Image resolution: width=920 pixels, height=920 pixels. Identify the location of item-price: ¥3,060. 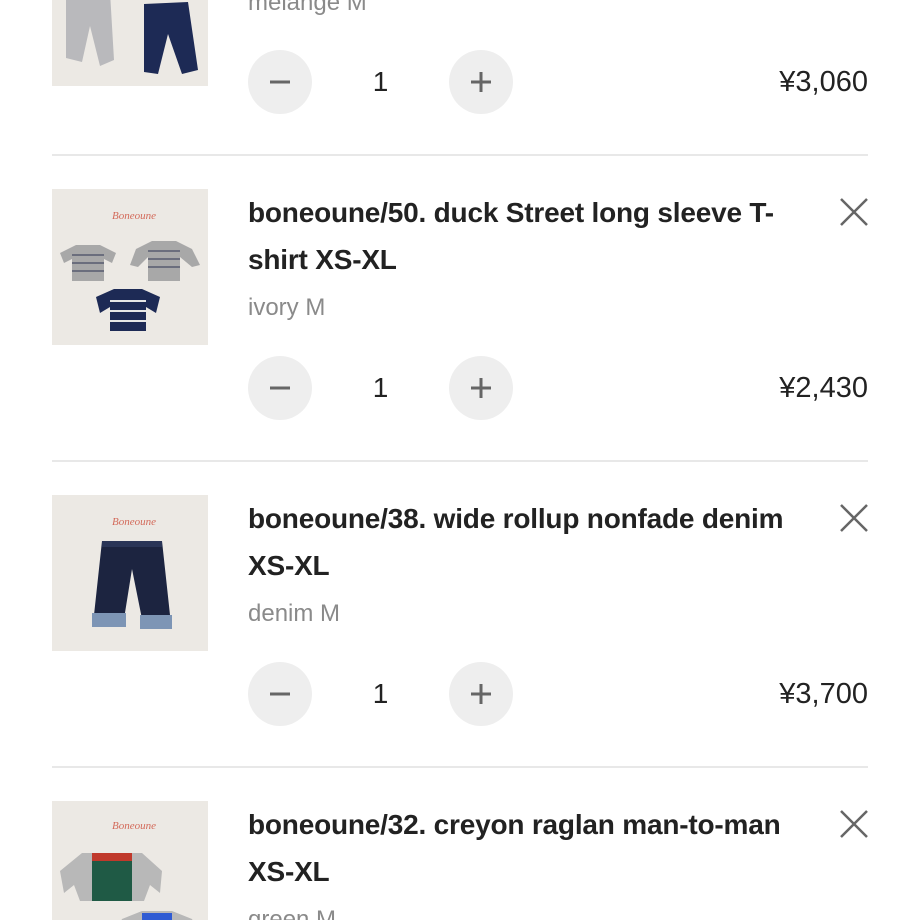
(823, 82).